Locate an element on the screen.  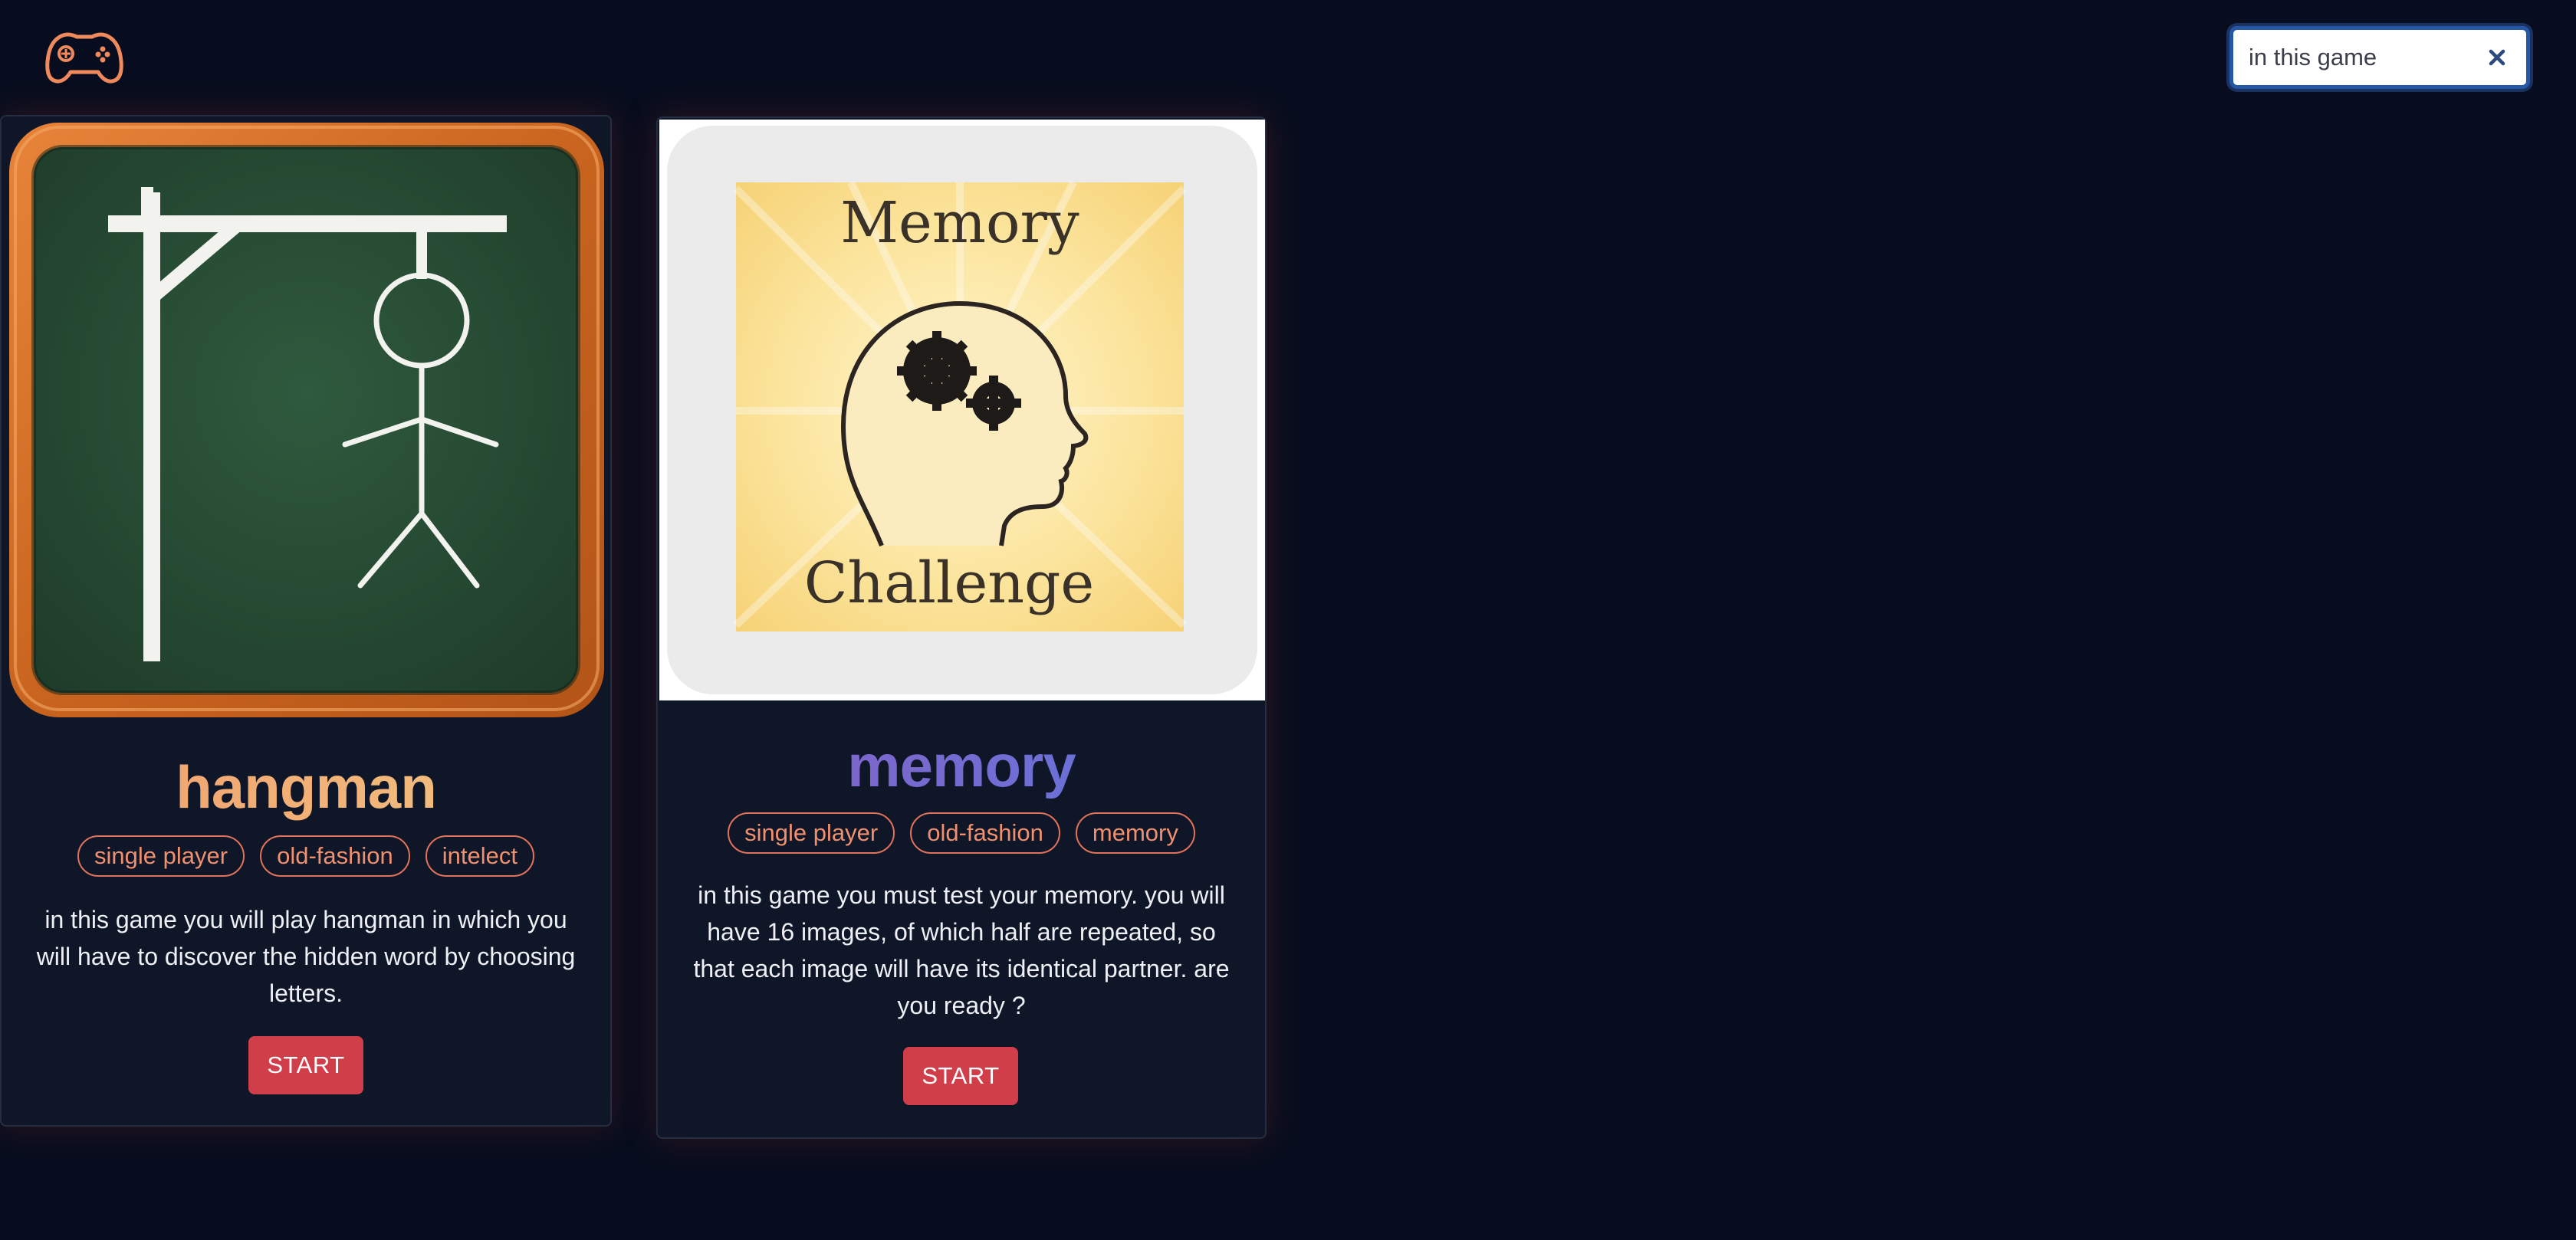
search-box is located at coordinates (2379, 58).